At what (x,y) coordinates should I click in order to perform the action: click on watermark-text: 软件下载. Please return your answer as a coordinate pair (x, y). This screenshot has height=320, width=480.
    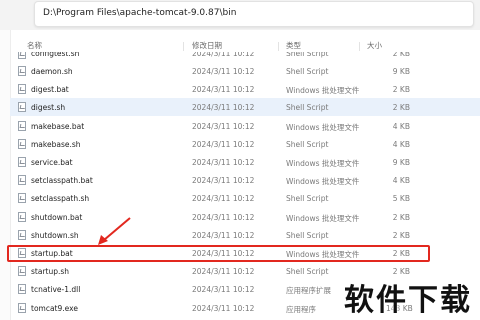
    Looking at the image, I should click on (408, 300).